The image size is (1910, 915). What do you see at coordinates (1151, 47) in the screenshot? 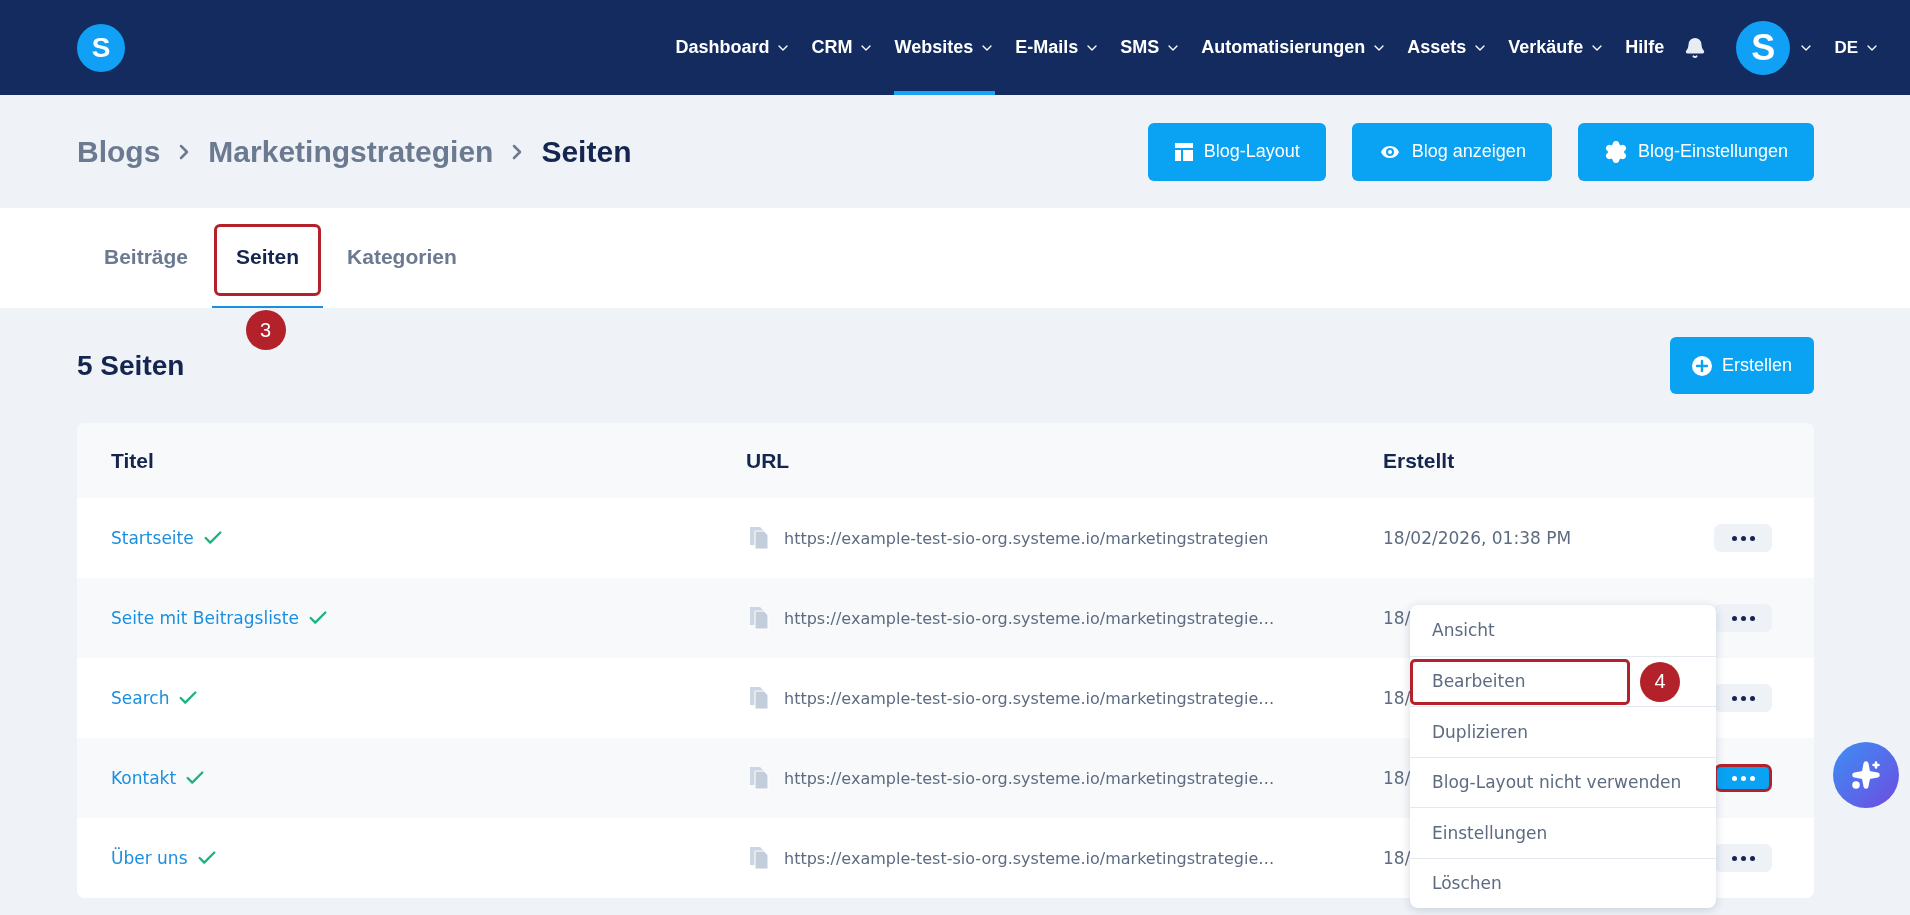
I see `nav-item: SMS` at bounding box center [1151, 47].